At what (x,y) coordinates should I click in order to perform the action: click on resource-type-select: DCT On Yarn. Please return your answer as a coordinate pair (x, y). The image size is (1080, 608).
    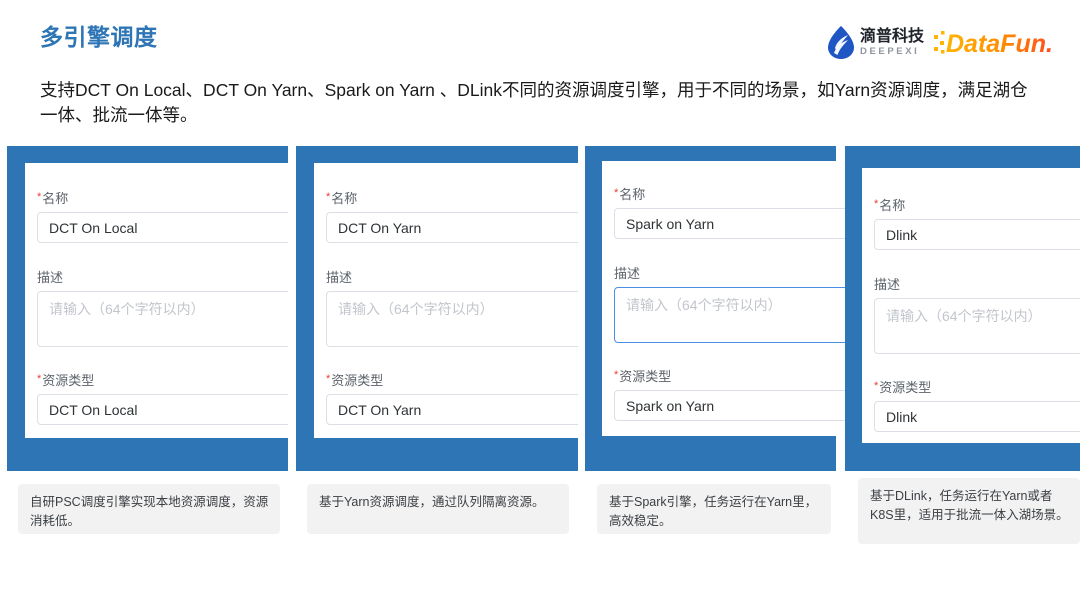
    Looking at the image, I should click on (452, 409).